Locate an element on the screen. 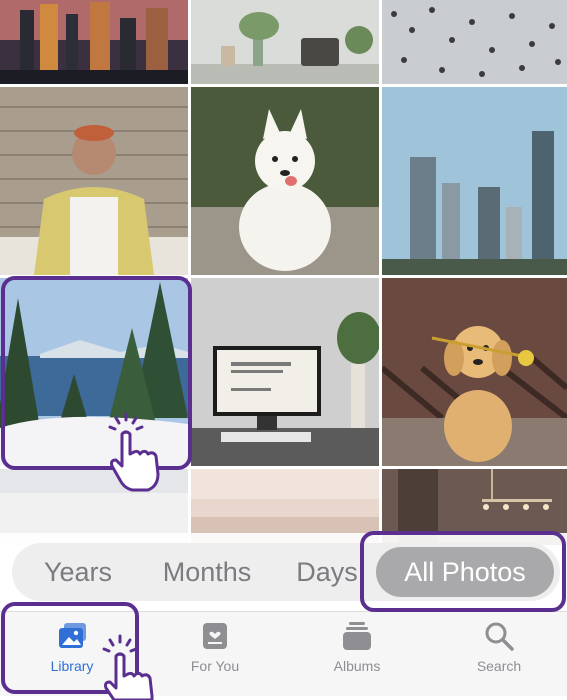 Image resolution: width=567 pixels, height=700 pixels. photo-stack-icon is located at coordinates (72, 636).